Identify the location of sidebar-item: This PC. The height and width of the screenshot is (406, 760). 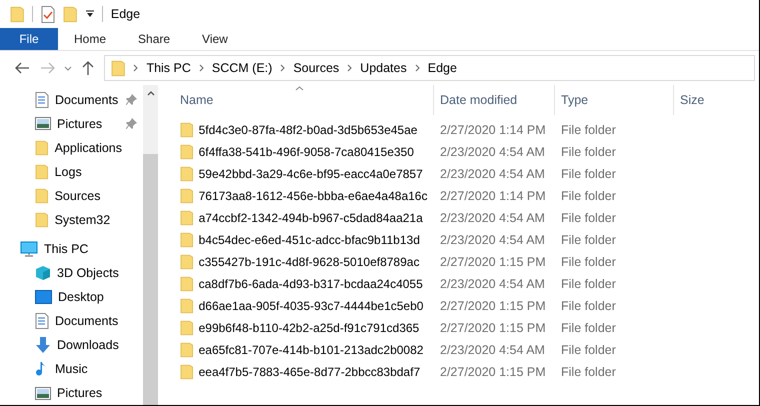
(71, 250).